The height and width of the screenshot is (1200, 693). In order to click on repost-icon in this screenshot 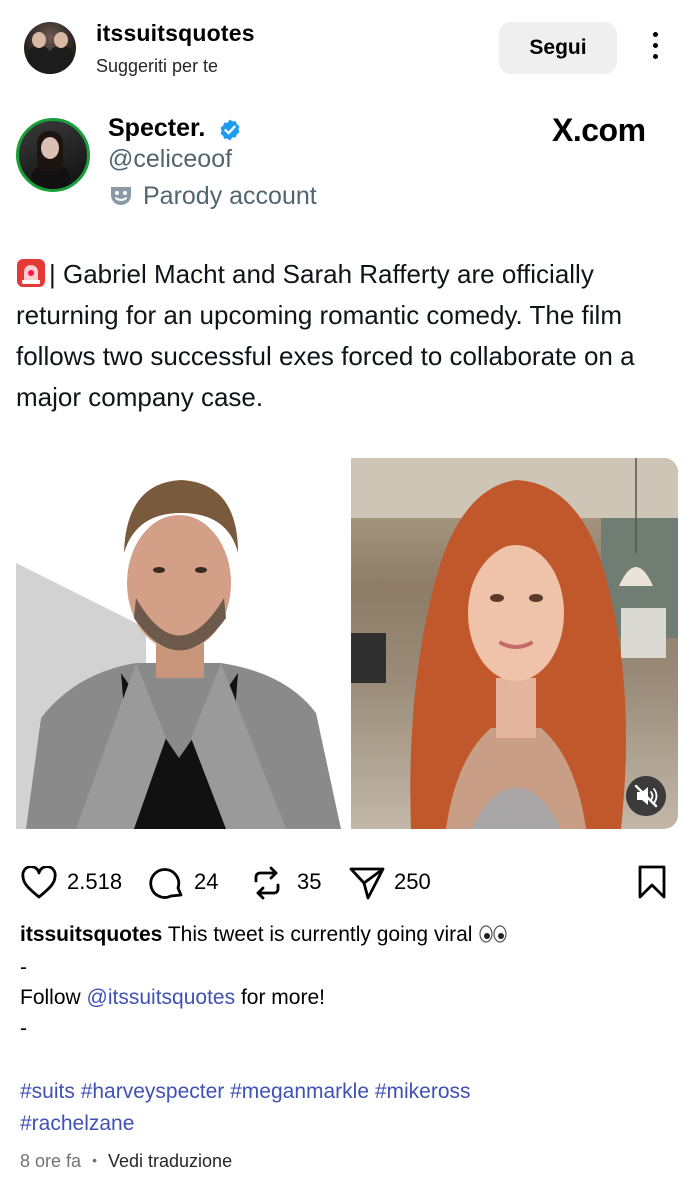, I will do `click(267, 883)`.